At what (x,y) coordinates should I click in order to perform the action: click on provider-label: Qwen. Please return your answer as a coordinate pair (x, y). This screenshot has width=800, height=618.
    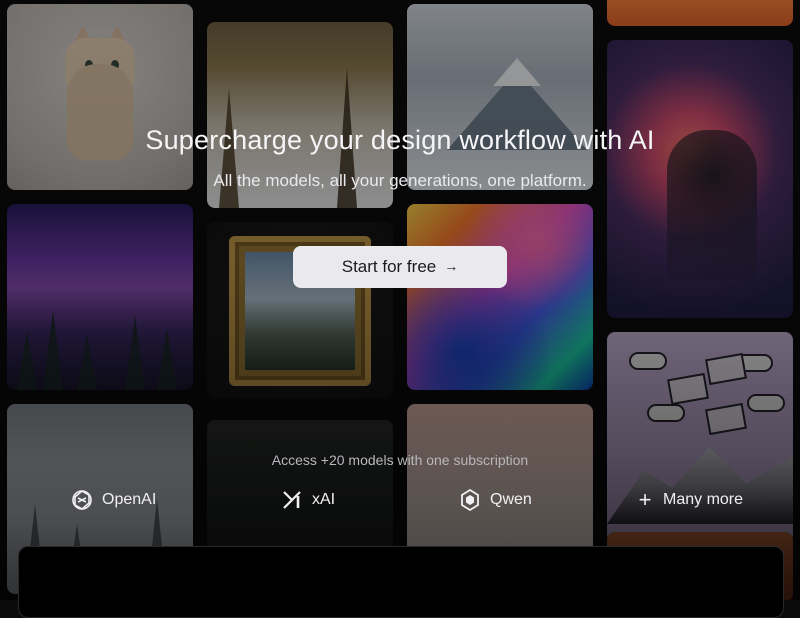
    Looking at the image, I should click on (511, 499).